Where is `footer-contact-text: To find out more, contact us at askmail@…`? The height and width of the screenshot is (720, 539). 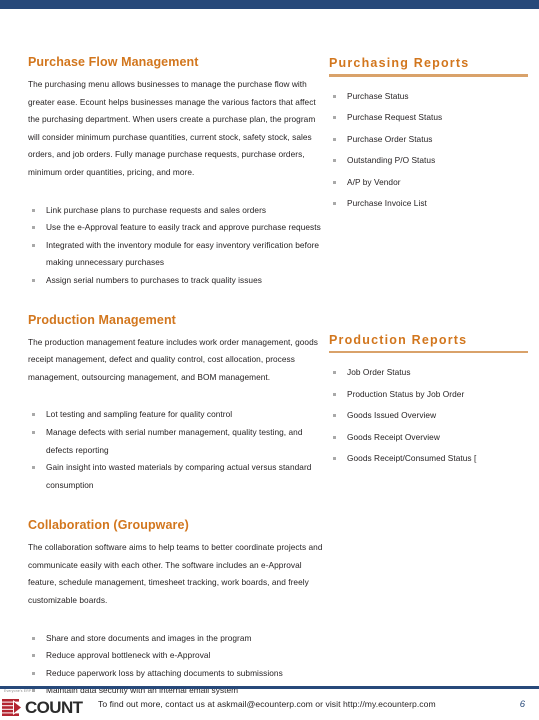 footer-contact-text: To find out more, contact us at askmail@… is located at coordinates (267, 704).